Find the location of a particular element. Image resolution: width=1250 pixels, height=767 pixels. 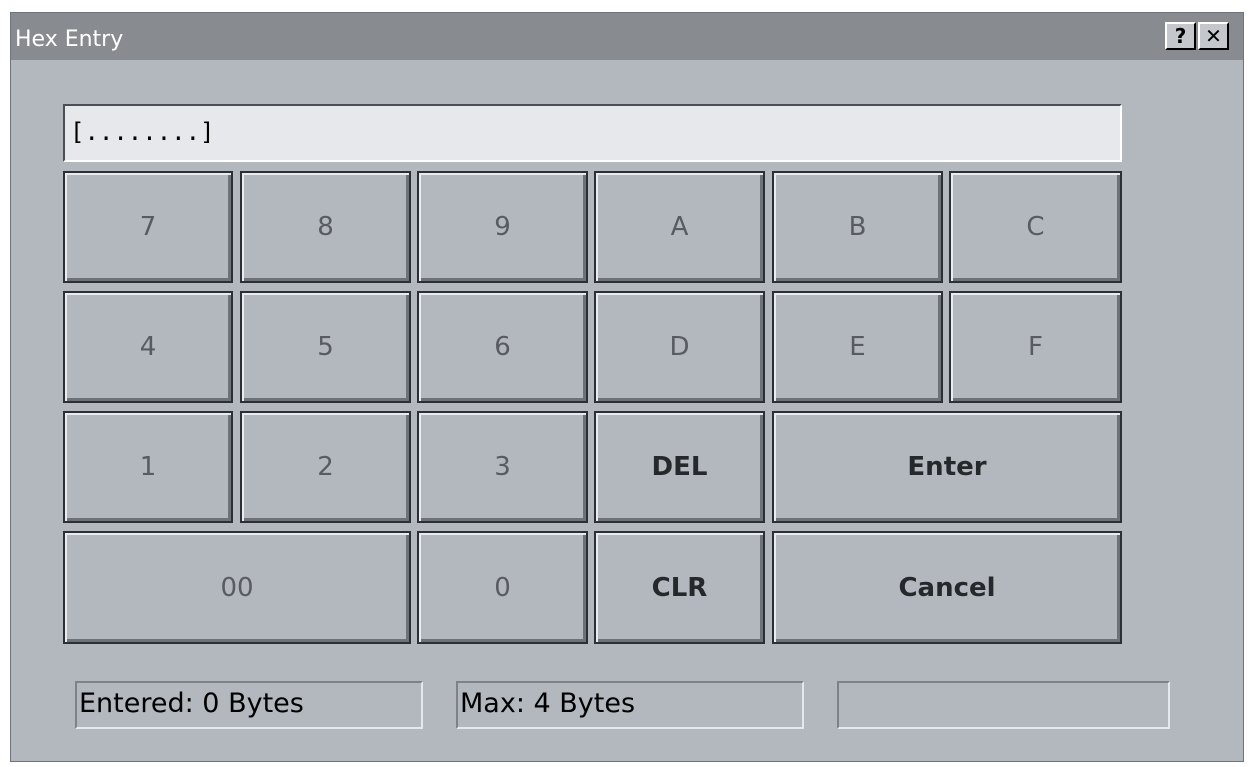

max-bytes-status: Max: 4 Bytes is located at coordinates (630, 705).